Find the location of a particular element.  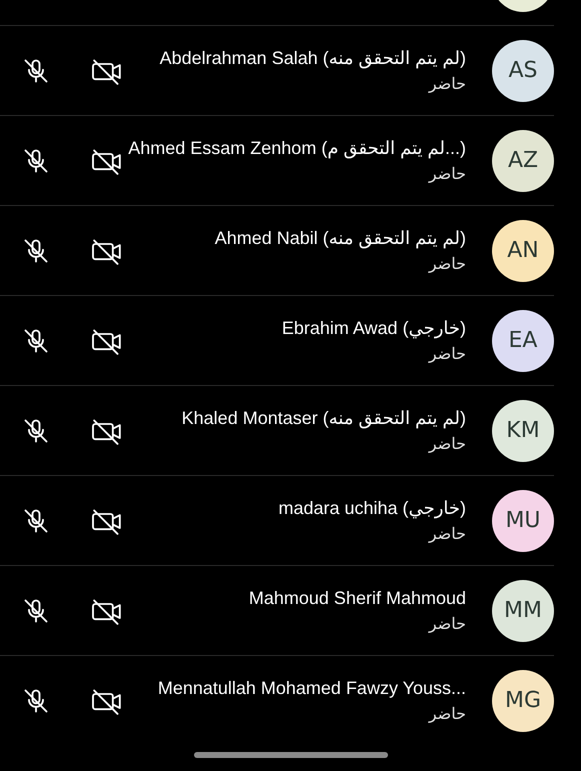

avatar: MM is located at coordinates (523, 611).